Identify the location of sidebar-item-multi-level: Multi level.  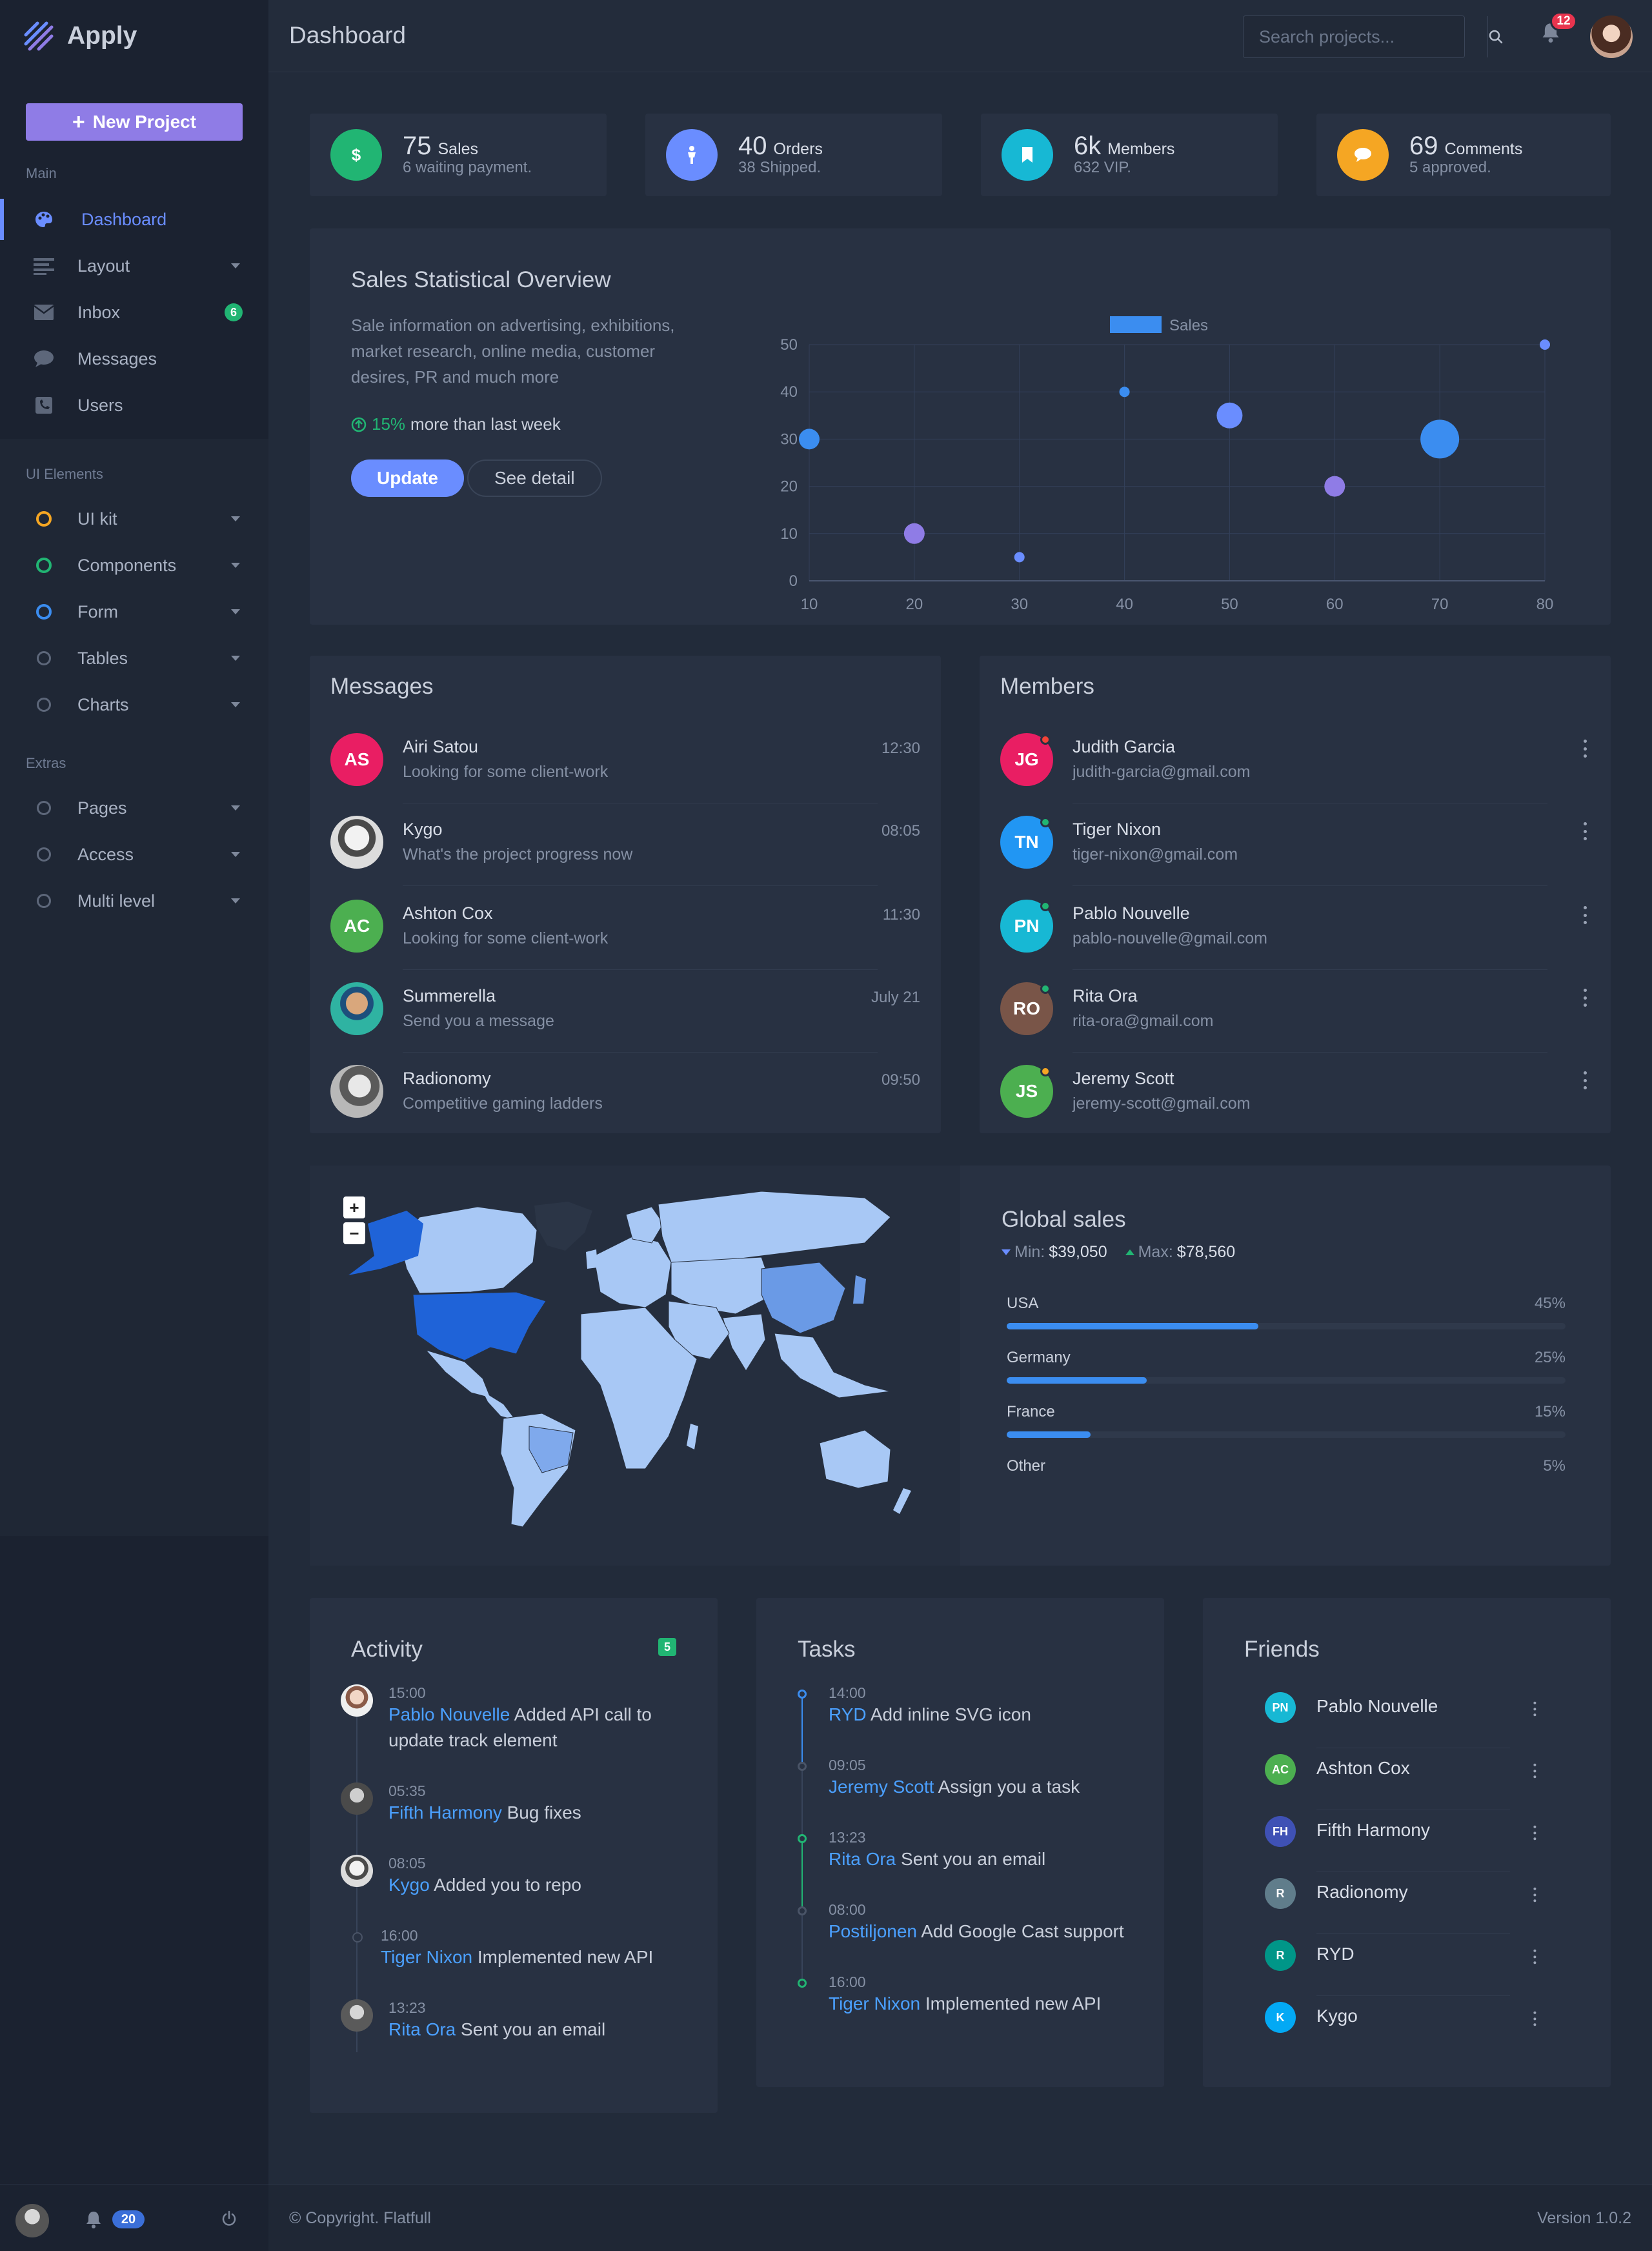
(134, 901).